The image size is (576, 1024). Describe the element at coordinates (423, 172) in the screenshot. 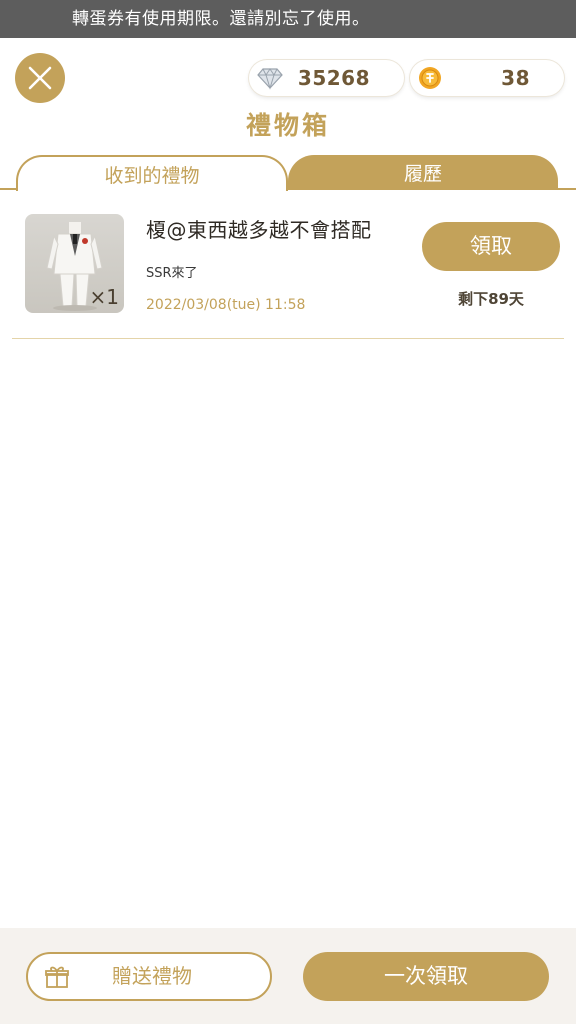

I see `tab-history: 履歷` at that location.